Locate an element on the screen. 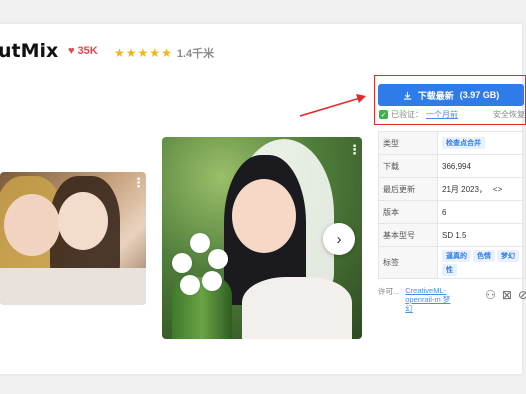  tag-chip: 色情 is located at coordinates (484, 255).